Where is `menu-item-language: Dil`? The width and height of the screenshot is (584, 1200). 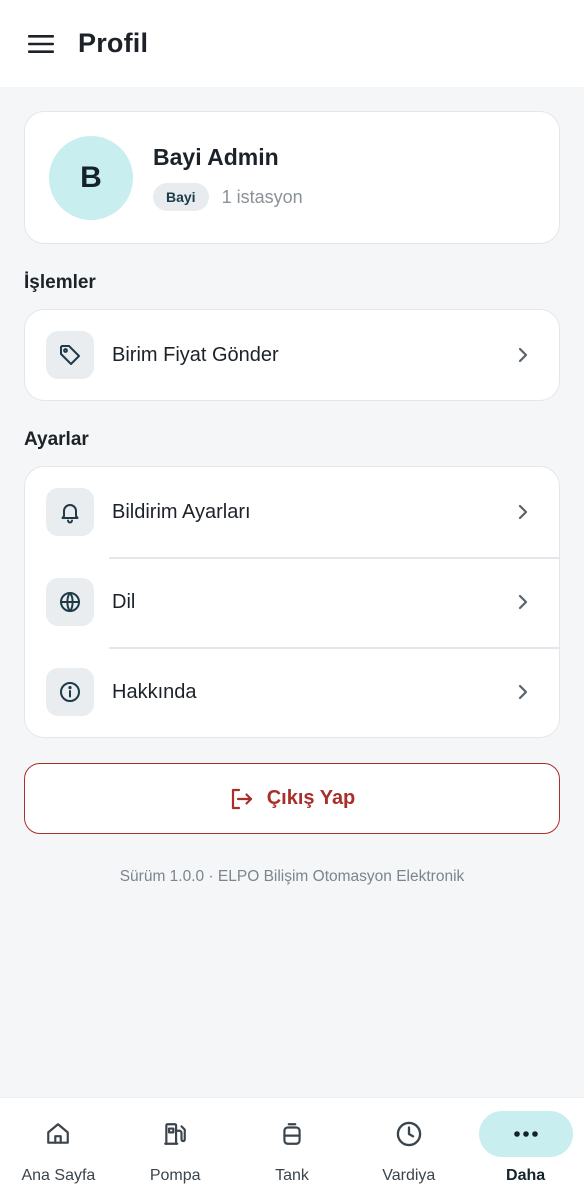 menu-item-language: Dil is located at coordinates (292, 602).